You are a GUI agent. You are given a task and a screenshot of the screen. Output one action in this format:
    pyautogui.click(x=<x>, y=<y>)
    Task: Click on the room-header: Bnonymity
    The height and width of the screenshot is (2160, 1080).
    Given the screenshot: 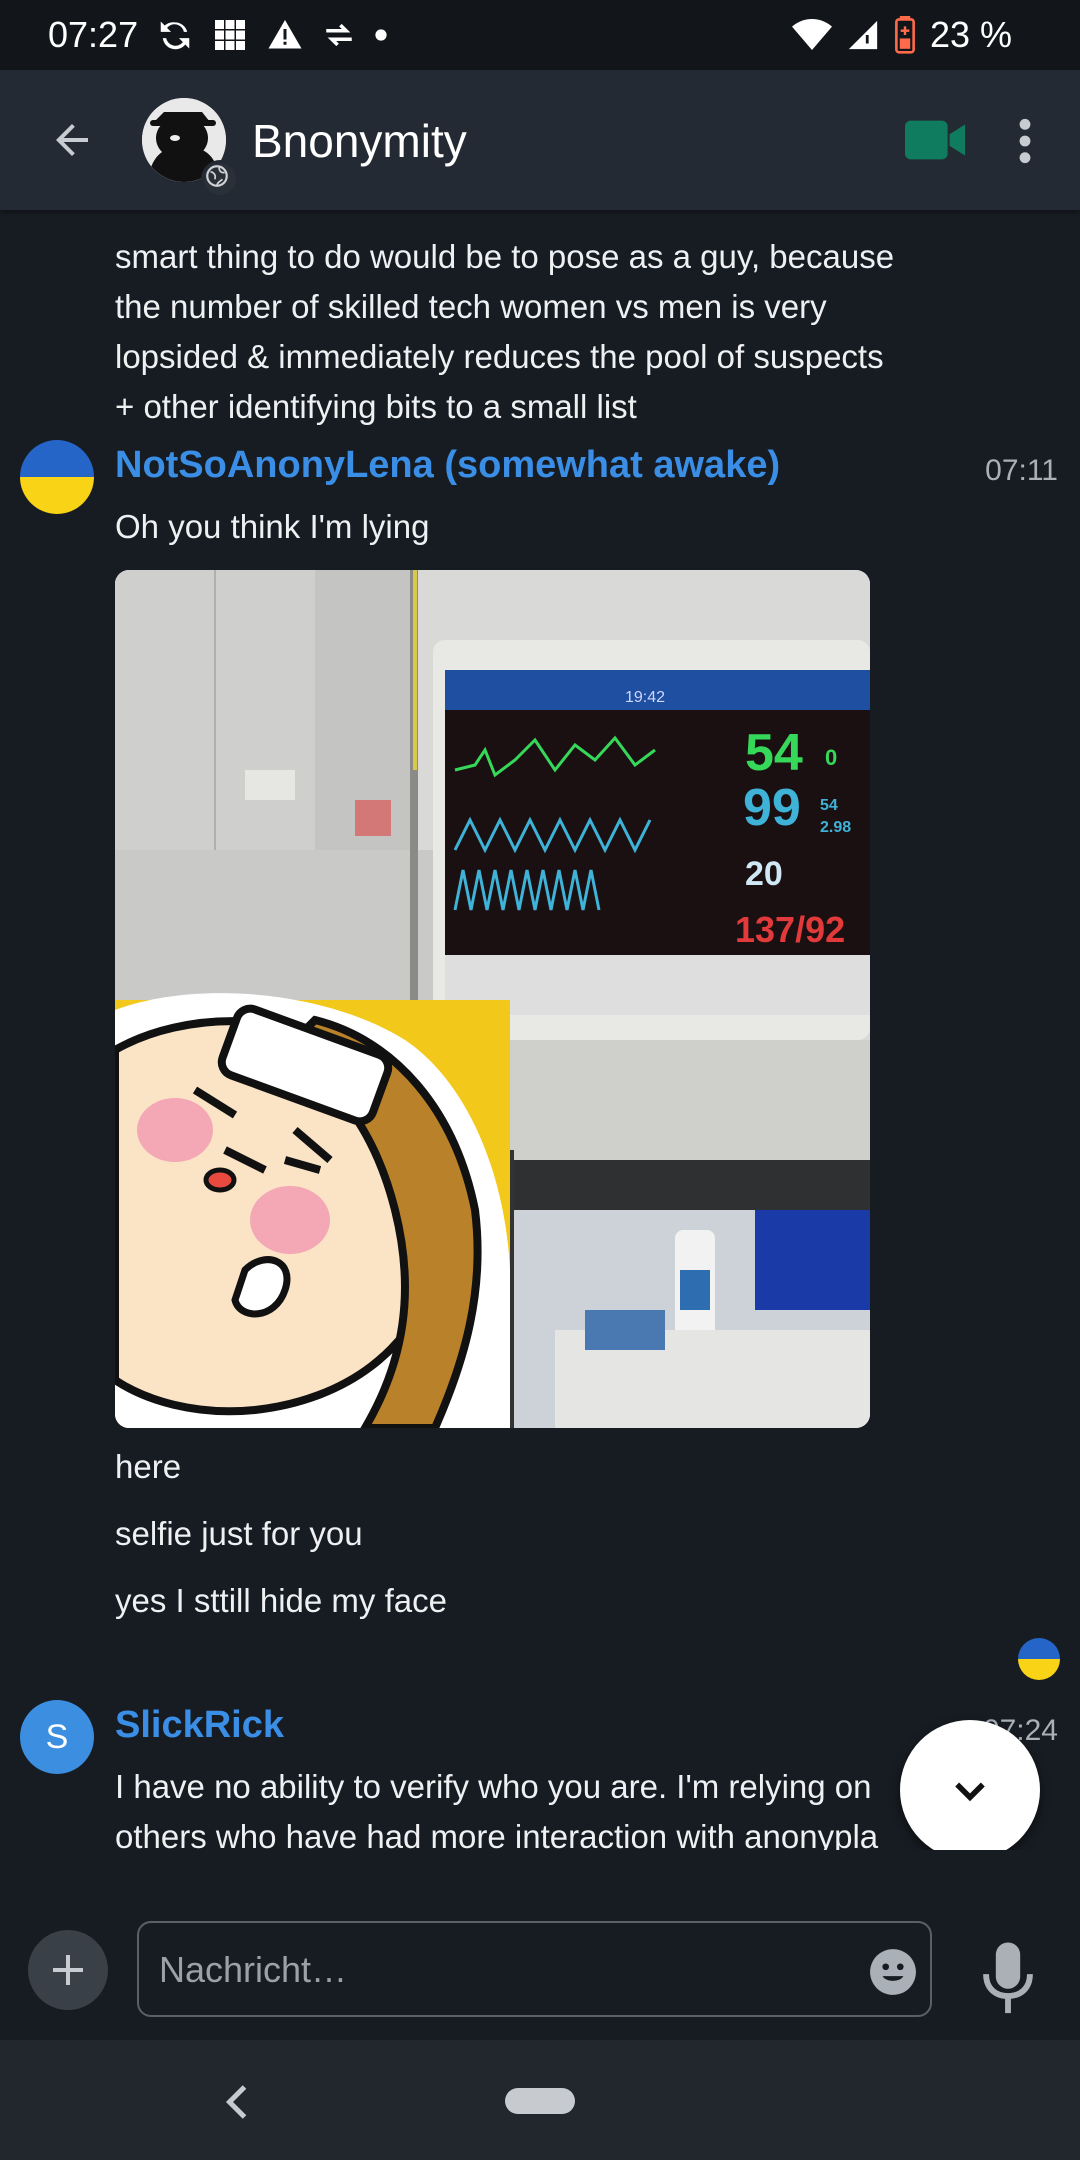 What is the action you would take?
    pyautogui.click(x=540, y=140)
    